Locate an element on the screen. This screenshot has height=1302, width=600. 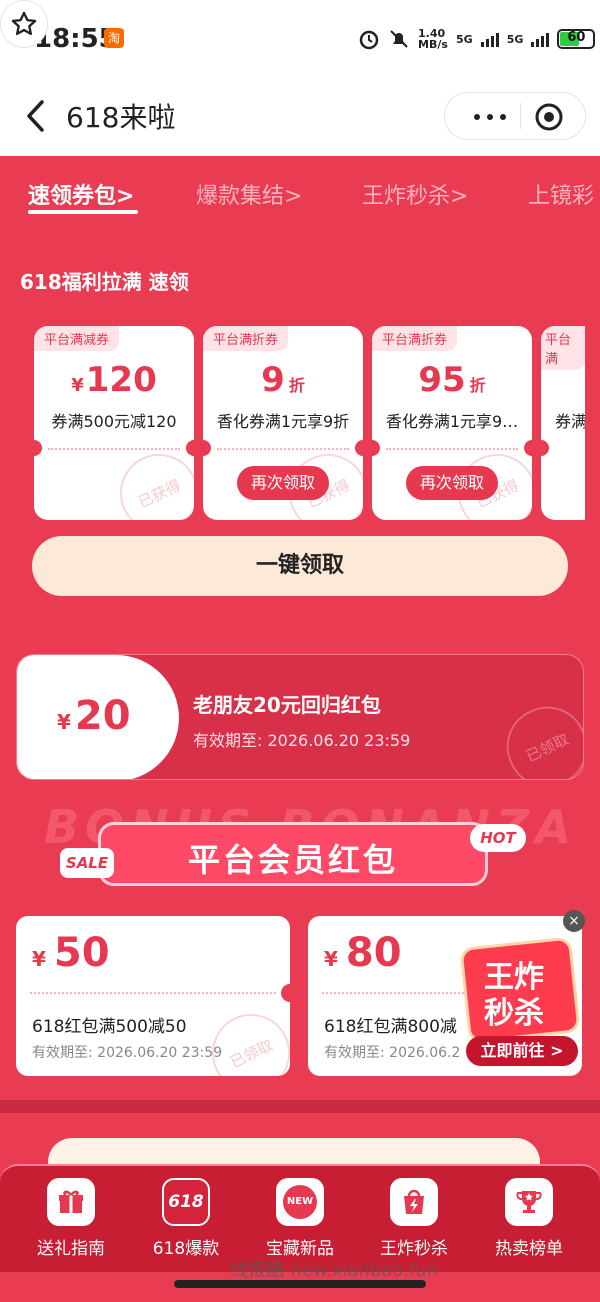
tabbar-item-gift-guide: 送礼指南 is located at coordinates (71, 1217).